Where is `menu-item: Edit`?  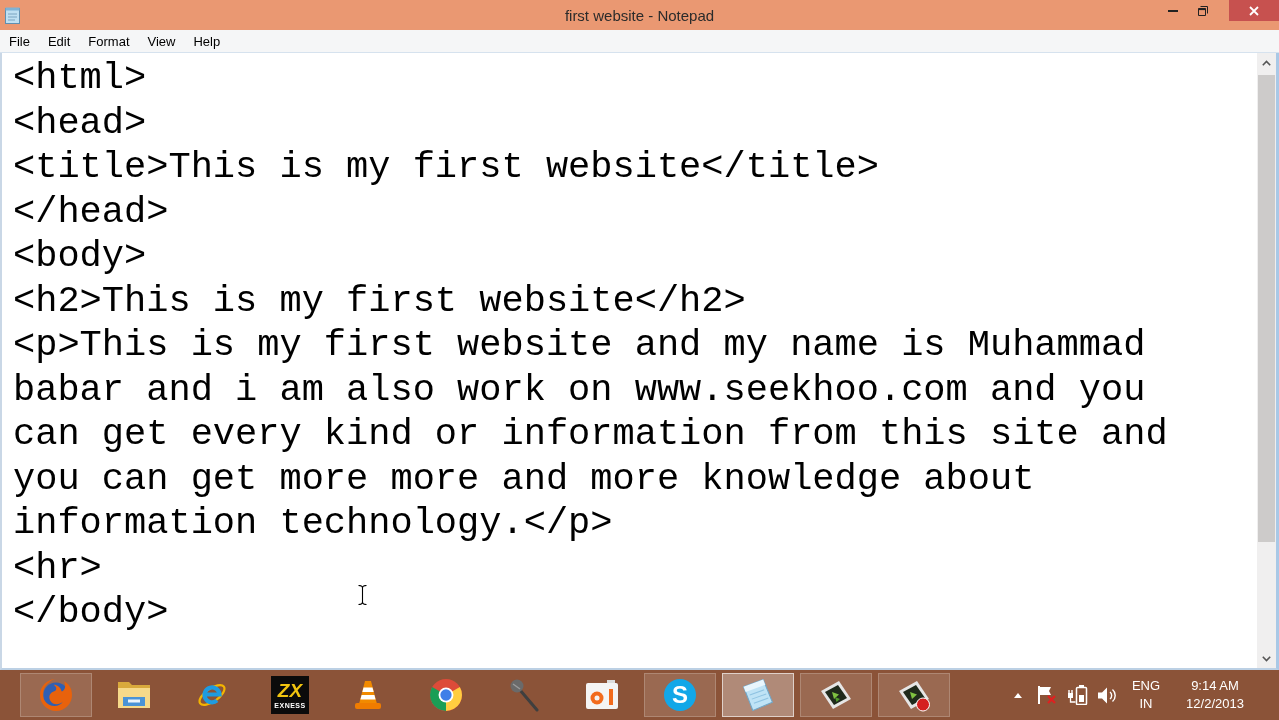
menu-item: Edit is located at coordinates (59, 41).